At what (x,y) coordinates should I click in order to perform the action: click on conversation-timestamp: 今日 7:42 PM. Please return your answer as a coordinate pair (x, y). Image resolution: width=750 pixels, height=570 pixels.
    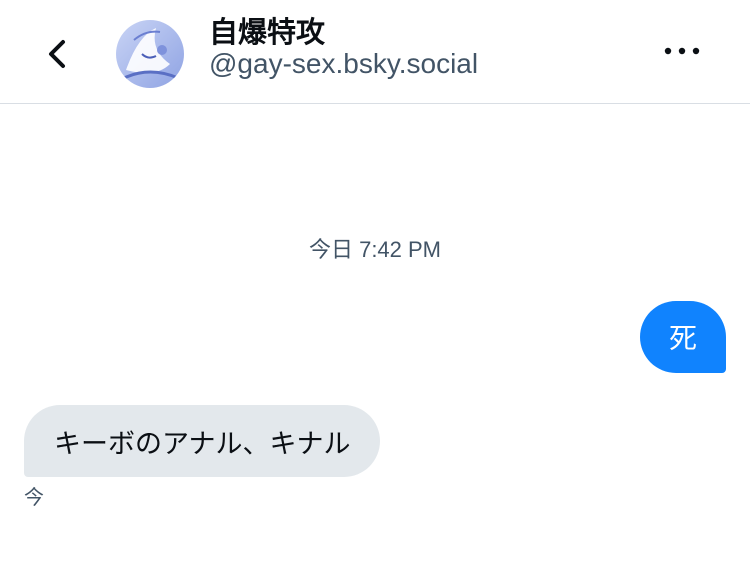
    Looking at the image, I should click on (375, 249).